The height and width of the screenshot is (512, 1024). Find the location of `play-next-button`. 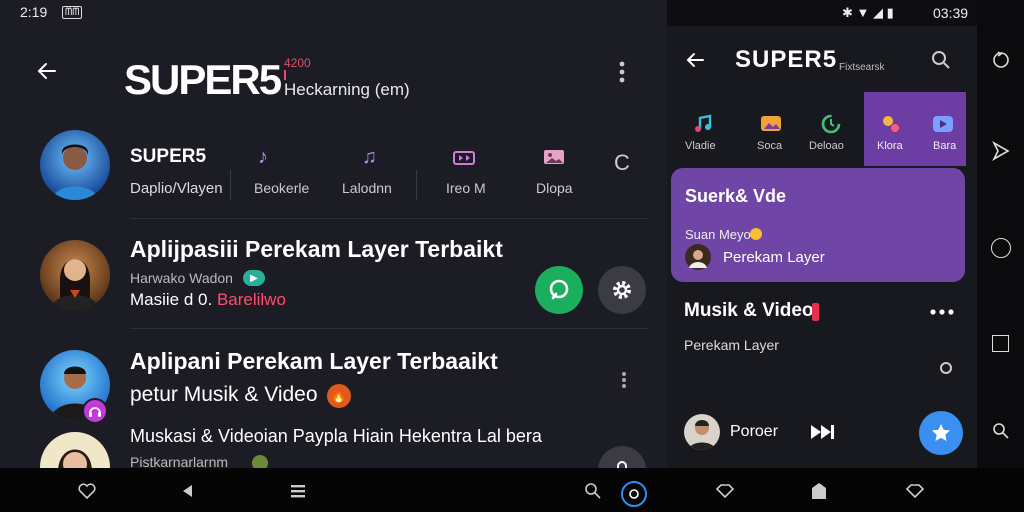

play-next-button is located at coordinates (822, 432).